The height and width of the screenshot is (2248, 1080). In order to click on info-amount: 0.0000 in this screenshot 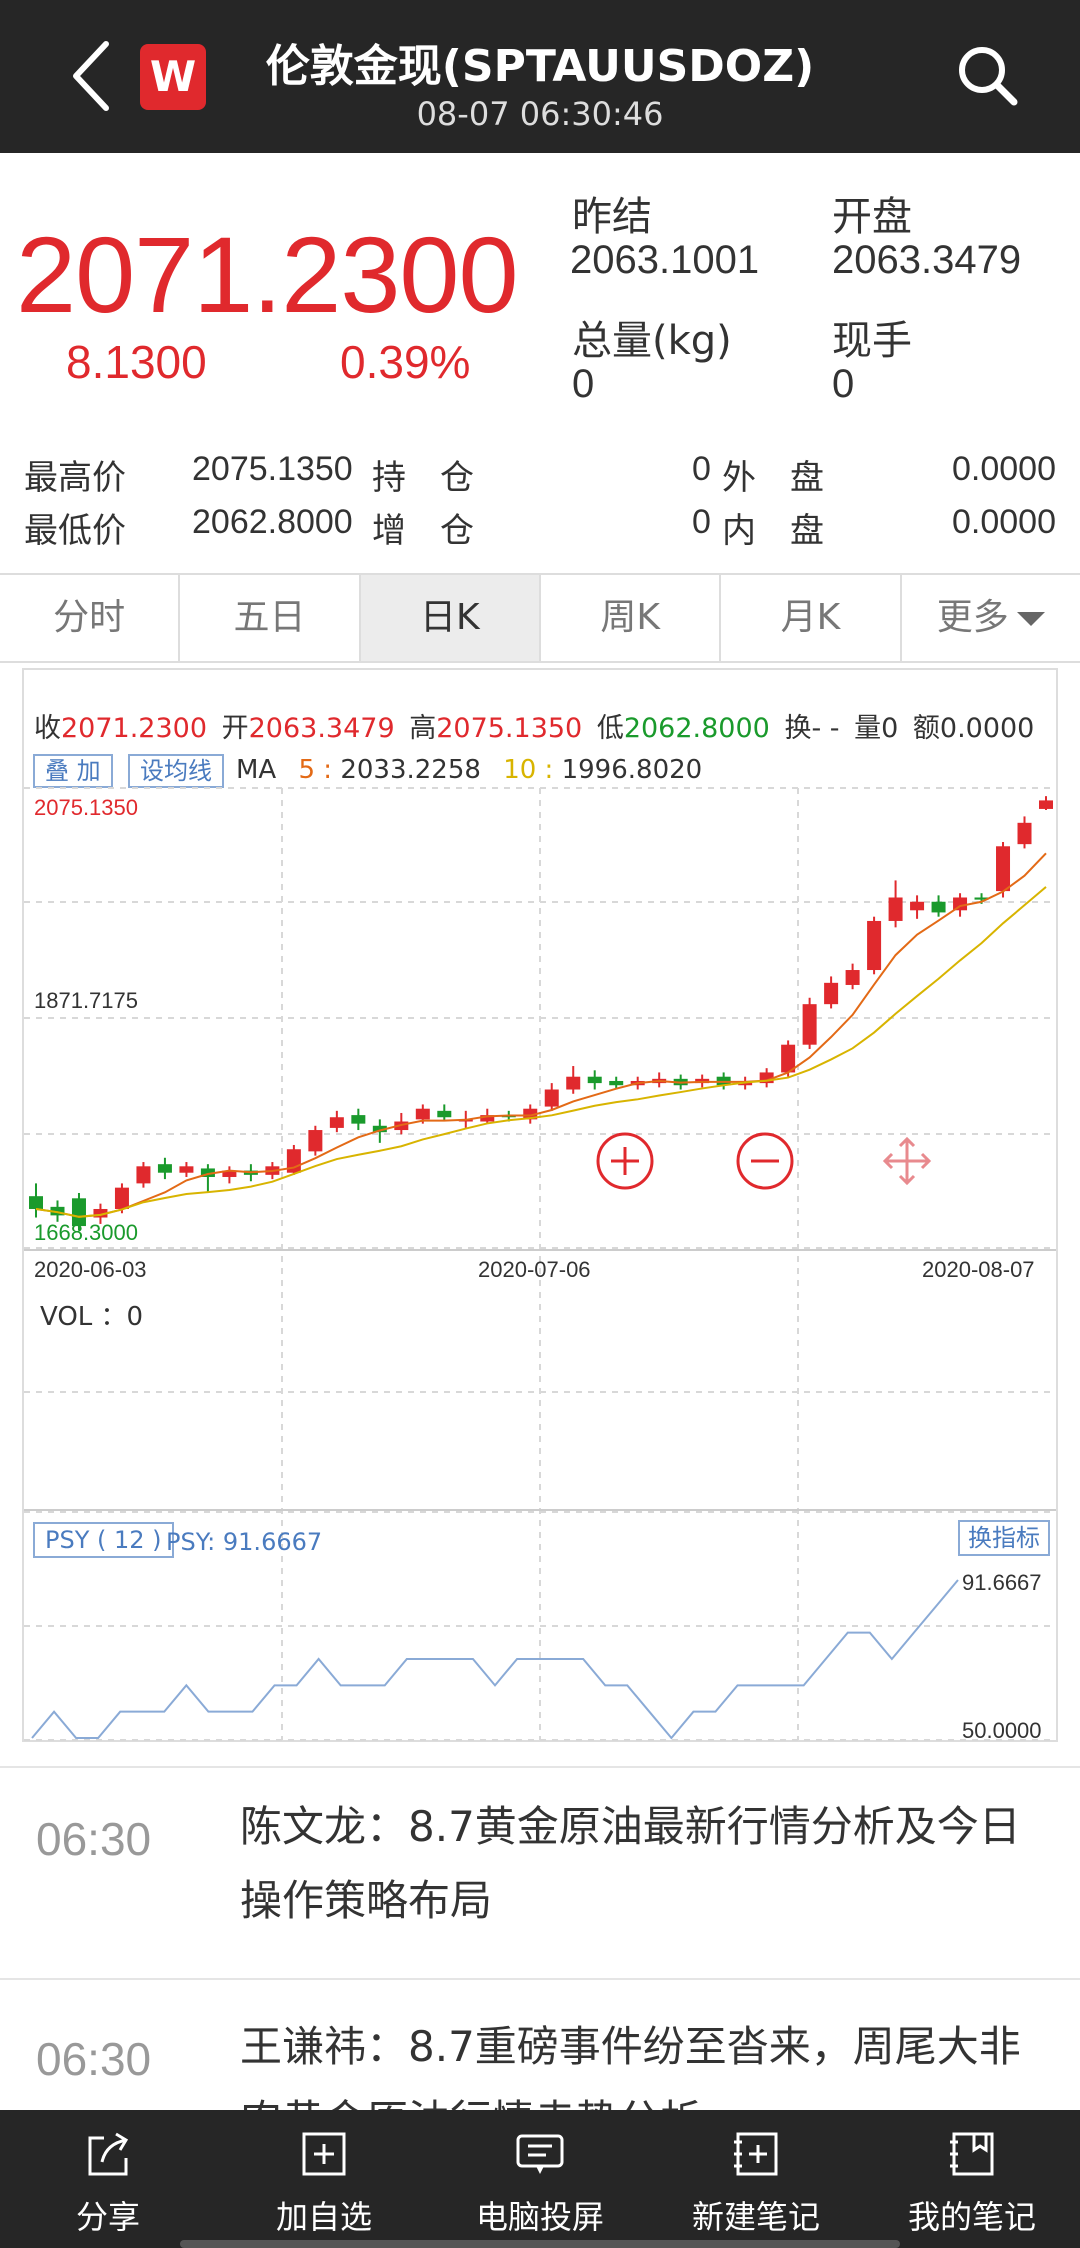, I will do `click(987, 728)`.